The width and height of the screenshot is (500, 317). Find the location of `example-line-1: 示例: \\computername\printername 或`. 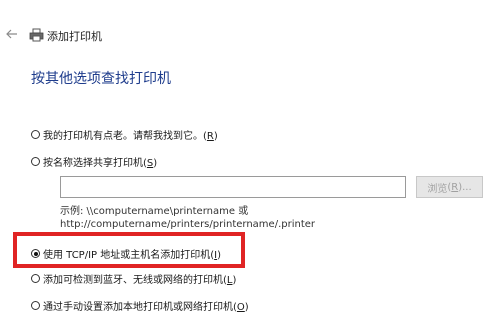

example-line-1: 示例: \\computername\printername 或 is located at coordinates (154, 211).